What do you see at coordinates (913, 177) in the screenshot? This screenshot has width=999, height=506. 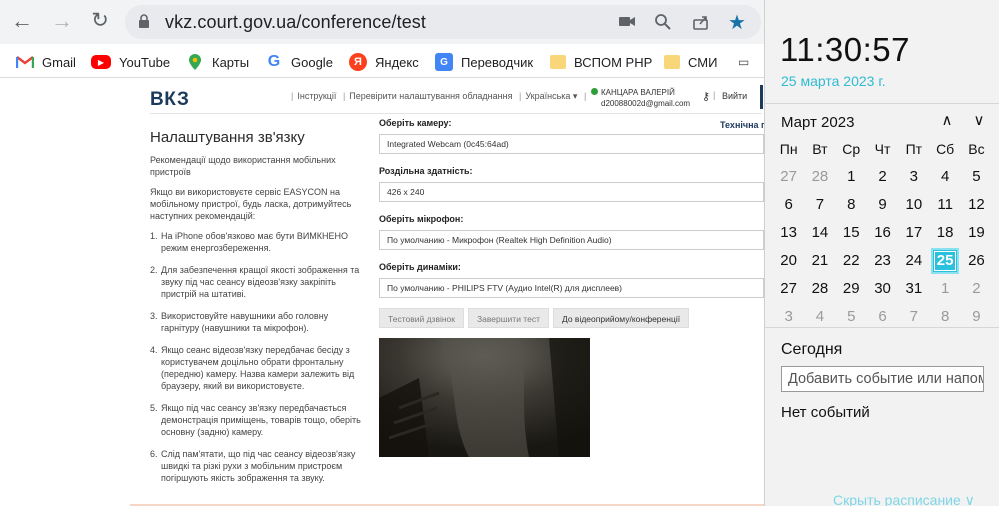 I see `calendar-day: 3` at bounding box center [913, 177].